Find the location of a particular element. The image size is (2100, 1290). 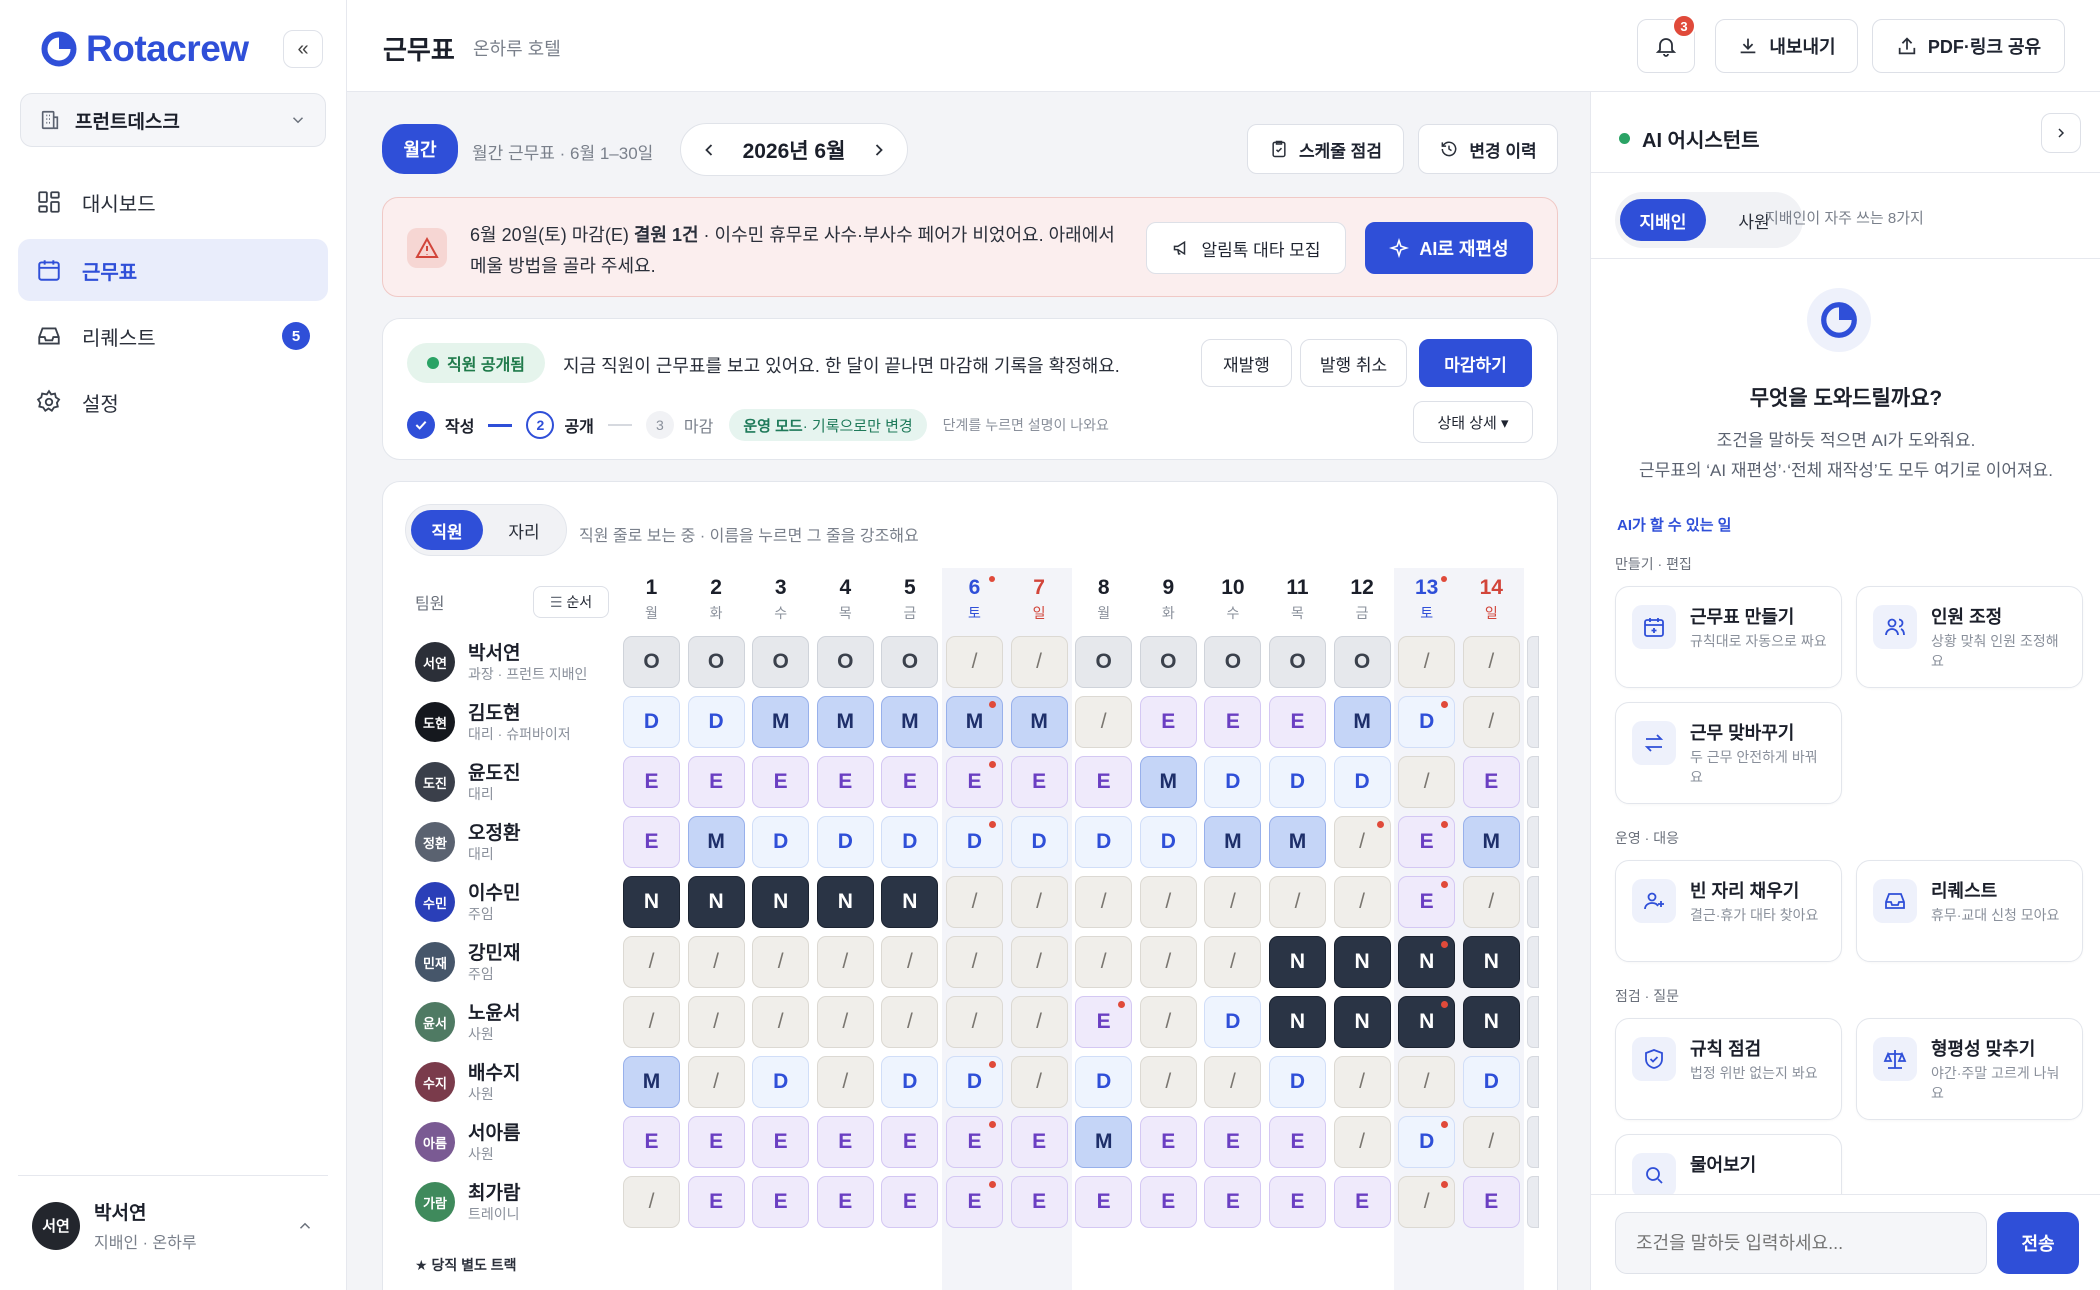

ai-action-ask: 물어보기 is located at coordinates (1728, 1164).